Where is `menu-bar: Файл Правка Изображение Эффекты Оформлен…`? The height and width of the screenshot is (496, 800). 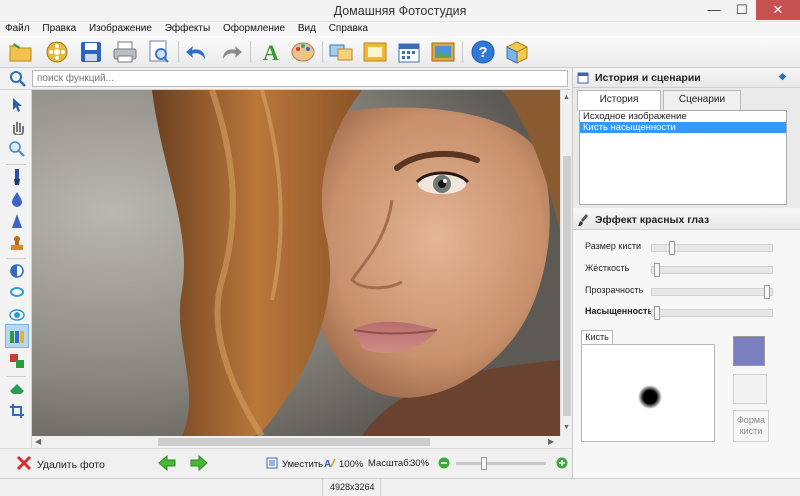 menu-bar: Файл Правка Изображение Эффекты Оформлен… is located at coordinates (400, 29).